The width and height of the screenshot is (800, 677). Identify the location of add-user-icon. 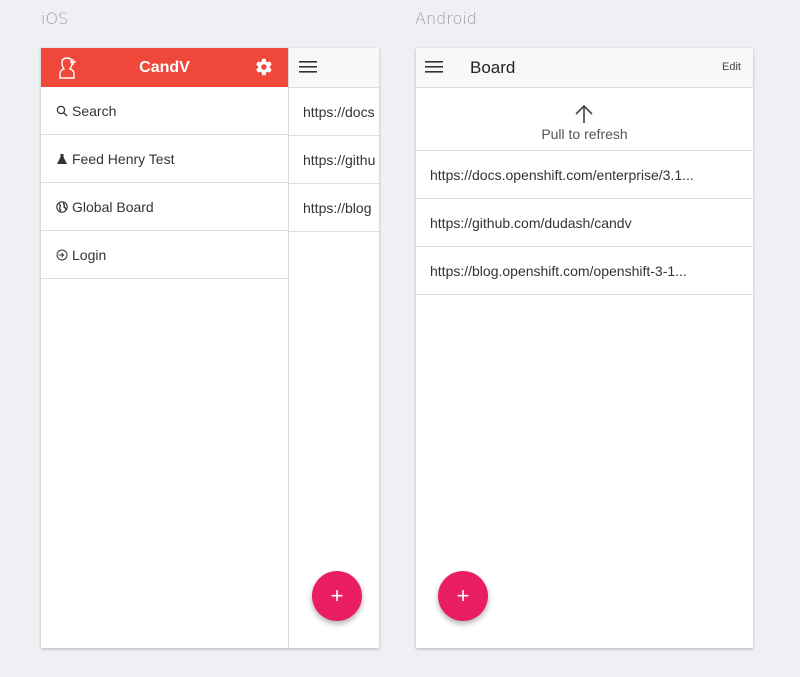
(67, 68).